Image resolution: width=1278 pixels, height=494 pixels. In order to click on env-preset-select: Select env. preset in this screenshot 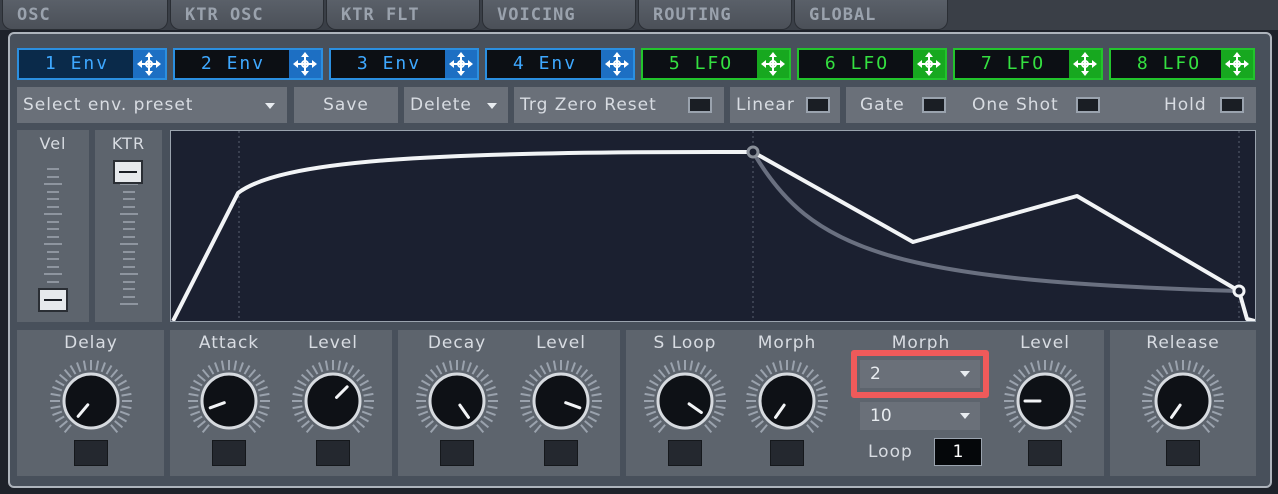, I will do `click(152, 105)`.